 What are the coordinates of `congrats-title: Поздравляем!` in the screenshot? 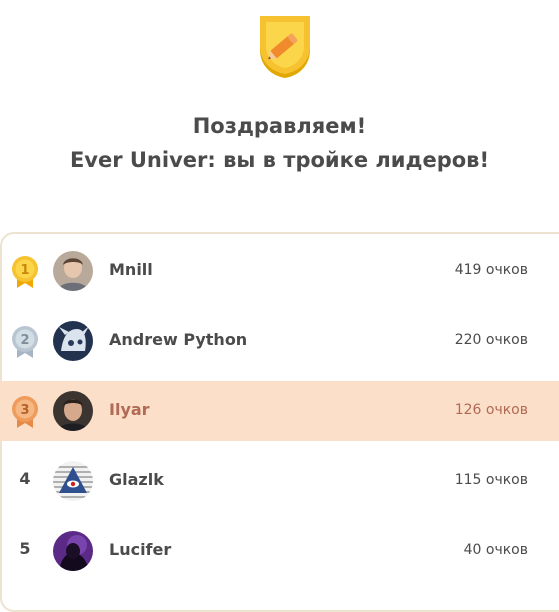 It's located at (279, 126).